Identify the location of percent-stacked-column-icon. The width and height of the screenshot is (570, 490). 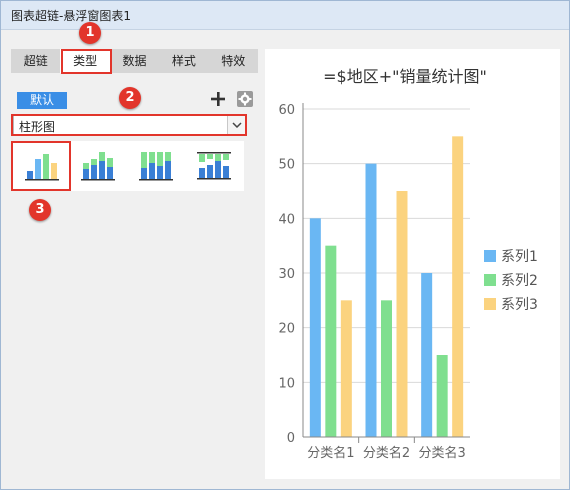
(156, 166).